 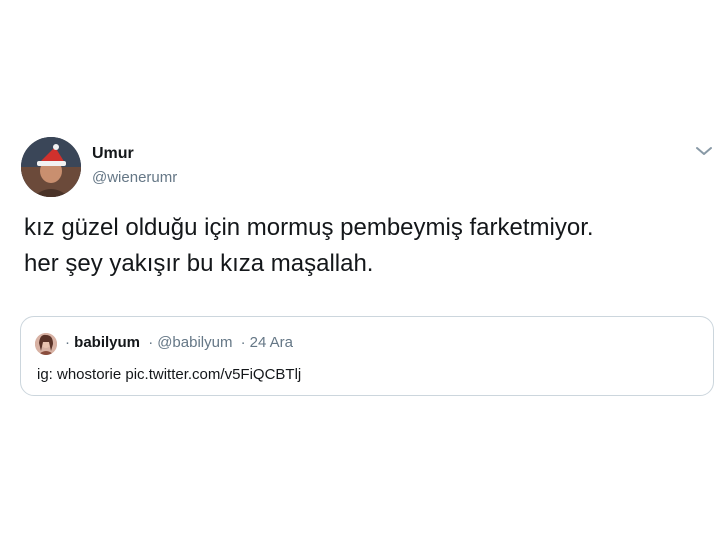 What do you see at coordinates (199, 263) in the screenshot?
I see `tweet-text-line: her şey yakışır bu kıza maşallah.` at bounding box center [199, 263].